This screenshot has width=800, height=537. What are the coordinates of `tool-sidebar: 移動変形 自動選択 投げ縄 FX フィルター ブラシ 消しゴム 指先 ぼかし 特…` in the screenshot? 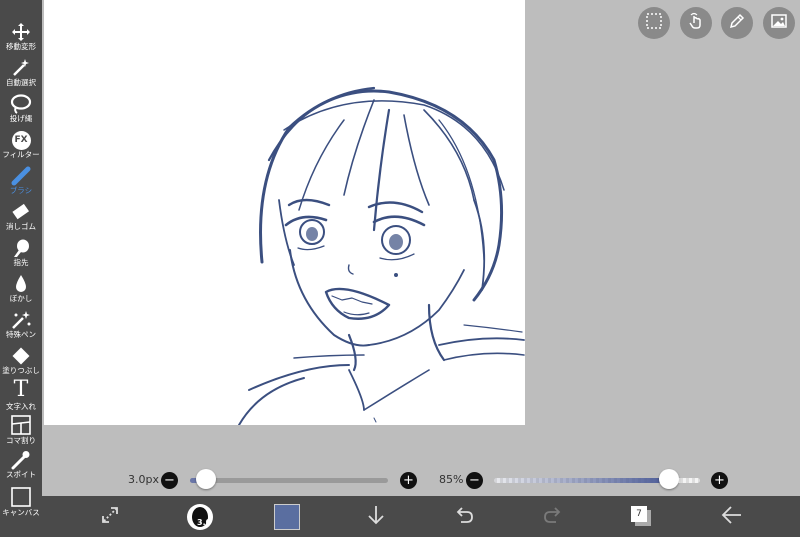 It's located at (21, 268).